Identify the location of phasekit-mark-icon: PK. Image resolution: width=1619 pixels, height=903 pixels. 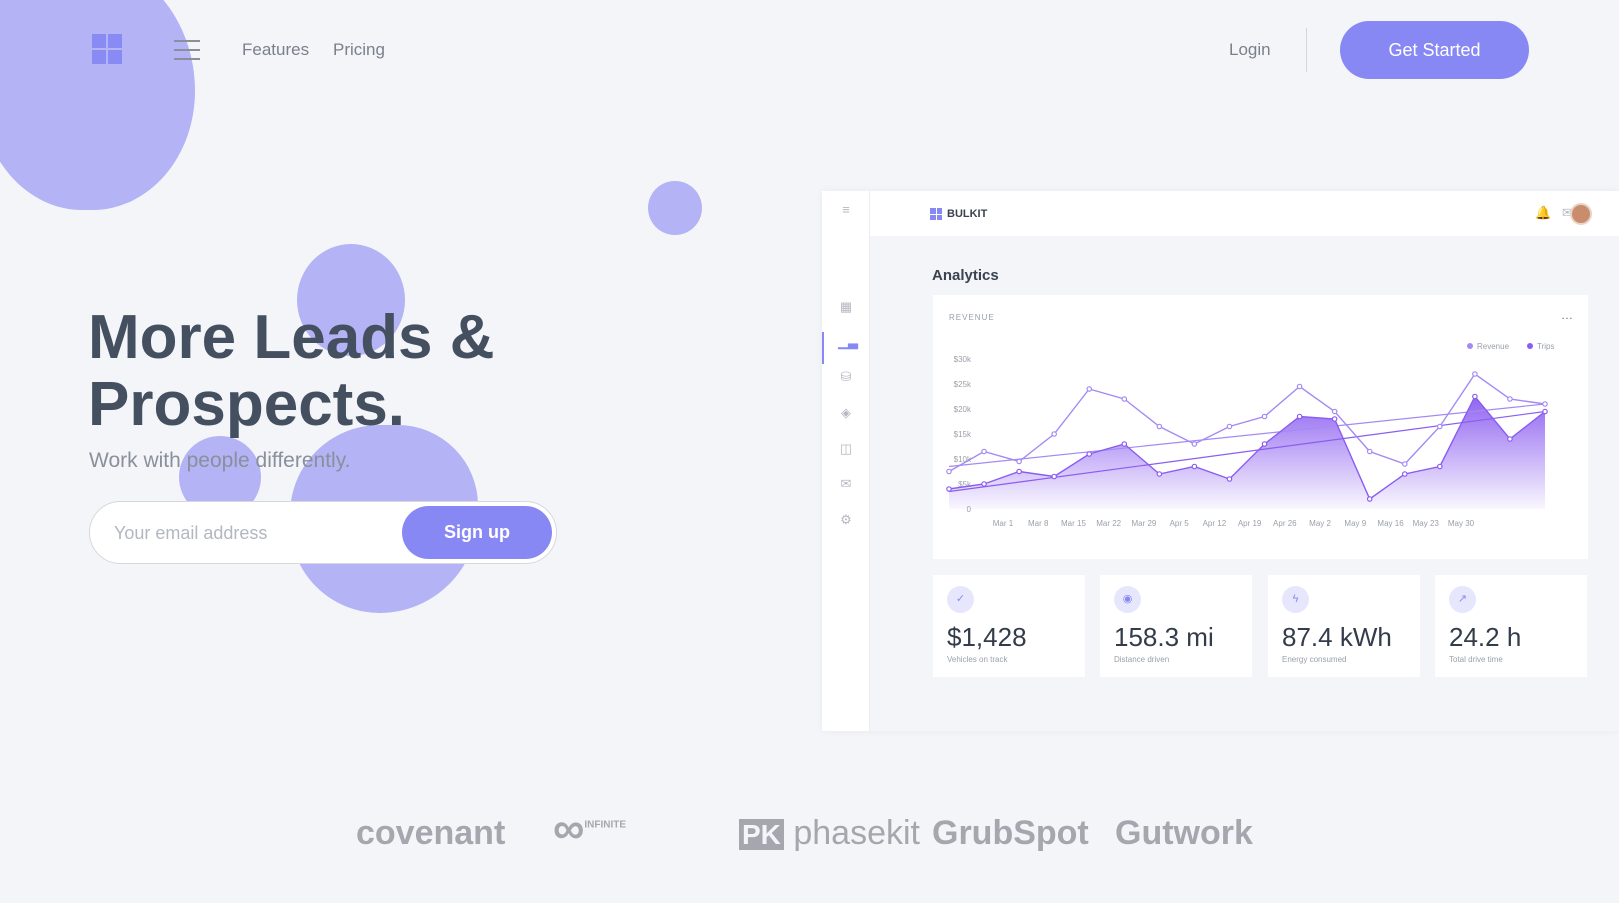
(761, 834).